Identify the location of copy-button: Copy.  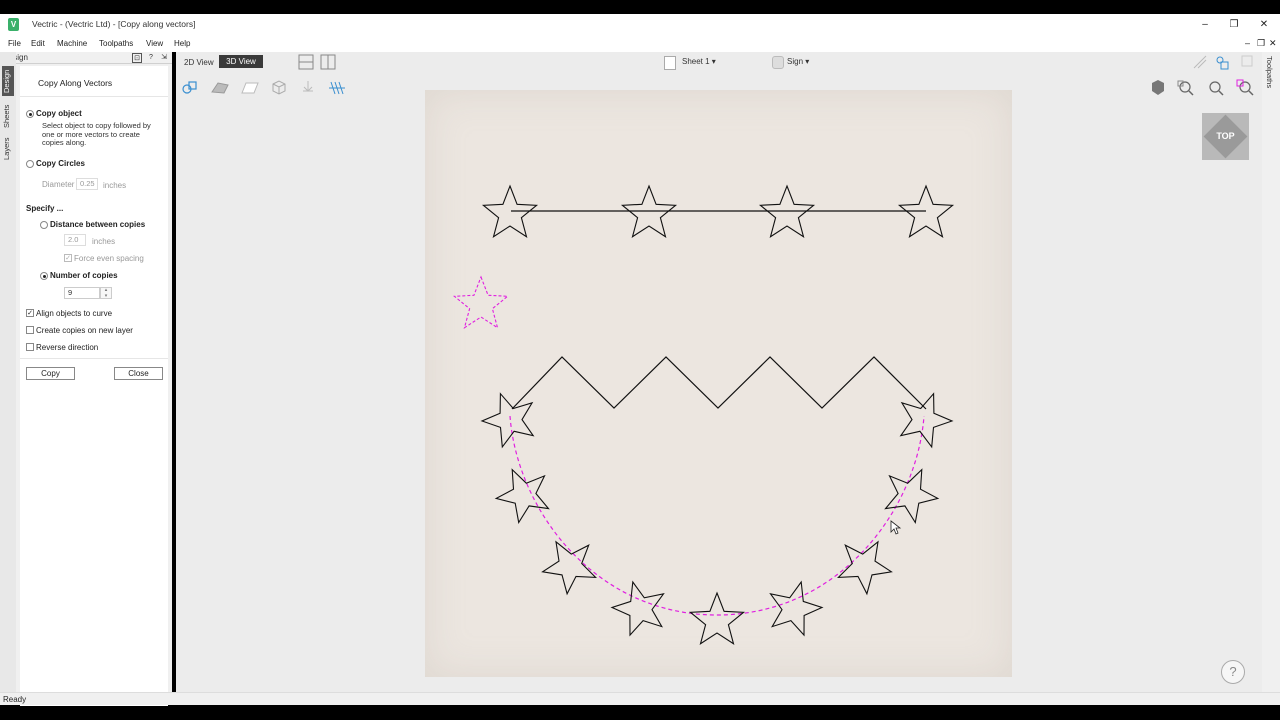
(50, 373).